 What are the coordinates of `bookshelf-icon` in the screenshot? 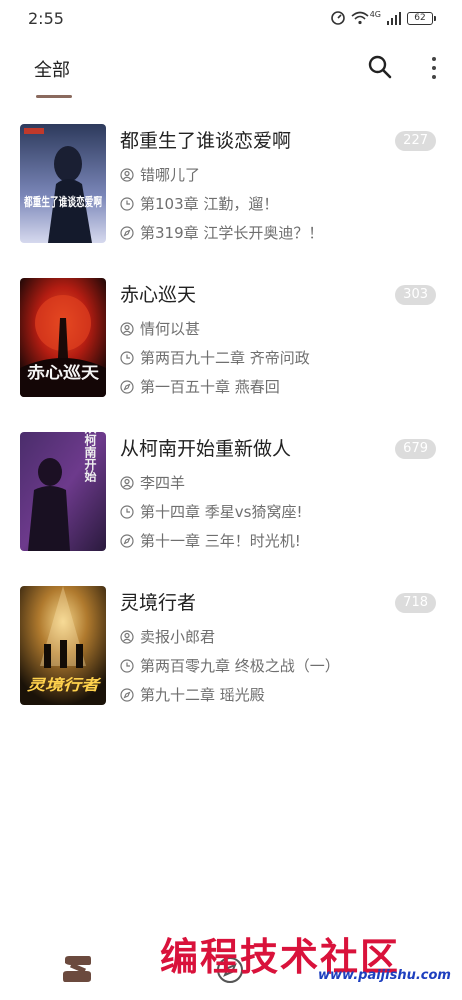 It's located at (77, 969).